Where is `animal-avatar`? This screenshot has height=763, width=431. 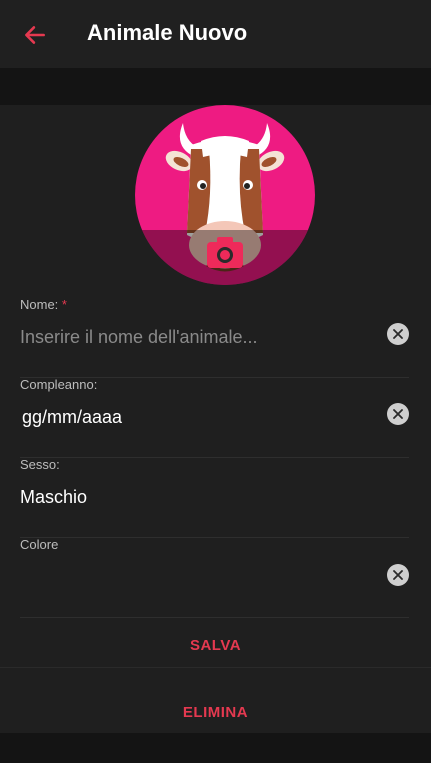 animal-avatar is located at coordinates (225, 195).